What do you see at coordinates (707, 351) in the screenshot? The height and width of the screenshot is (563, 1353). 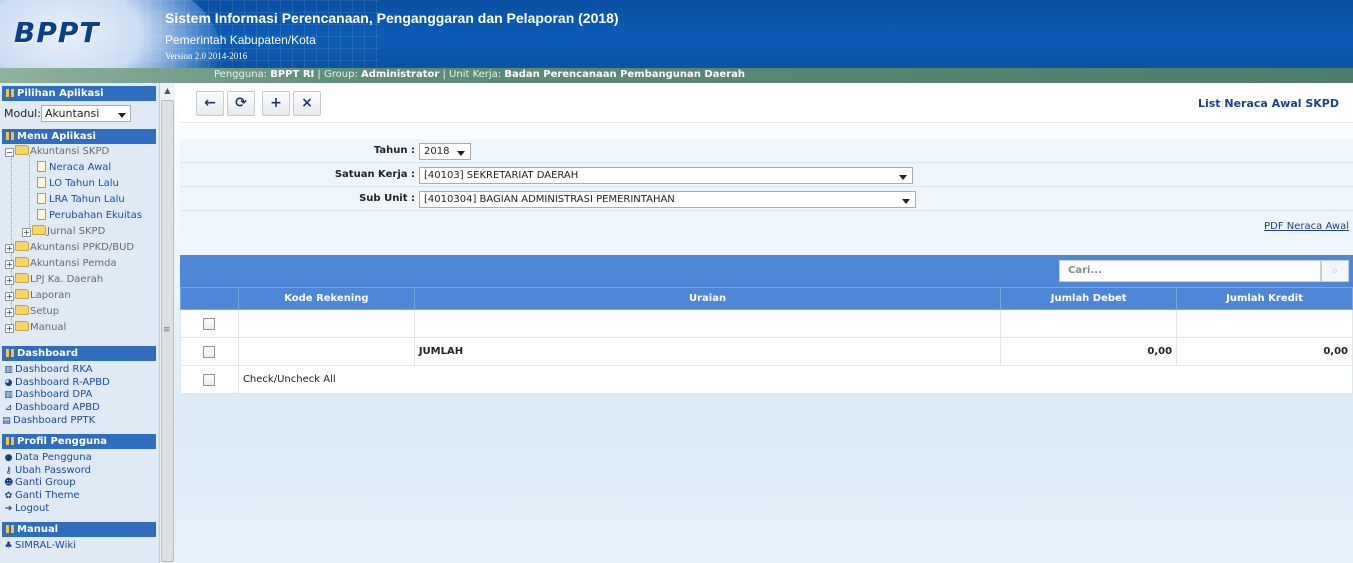 I see `total-label: JUMLAH` at bounding box center [707, 351].